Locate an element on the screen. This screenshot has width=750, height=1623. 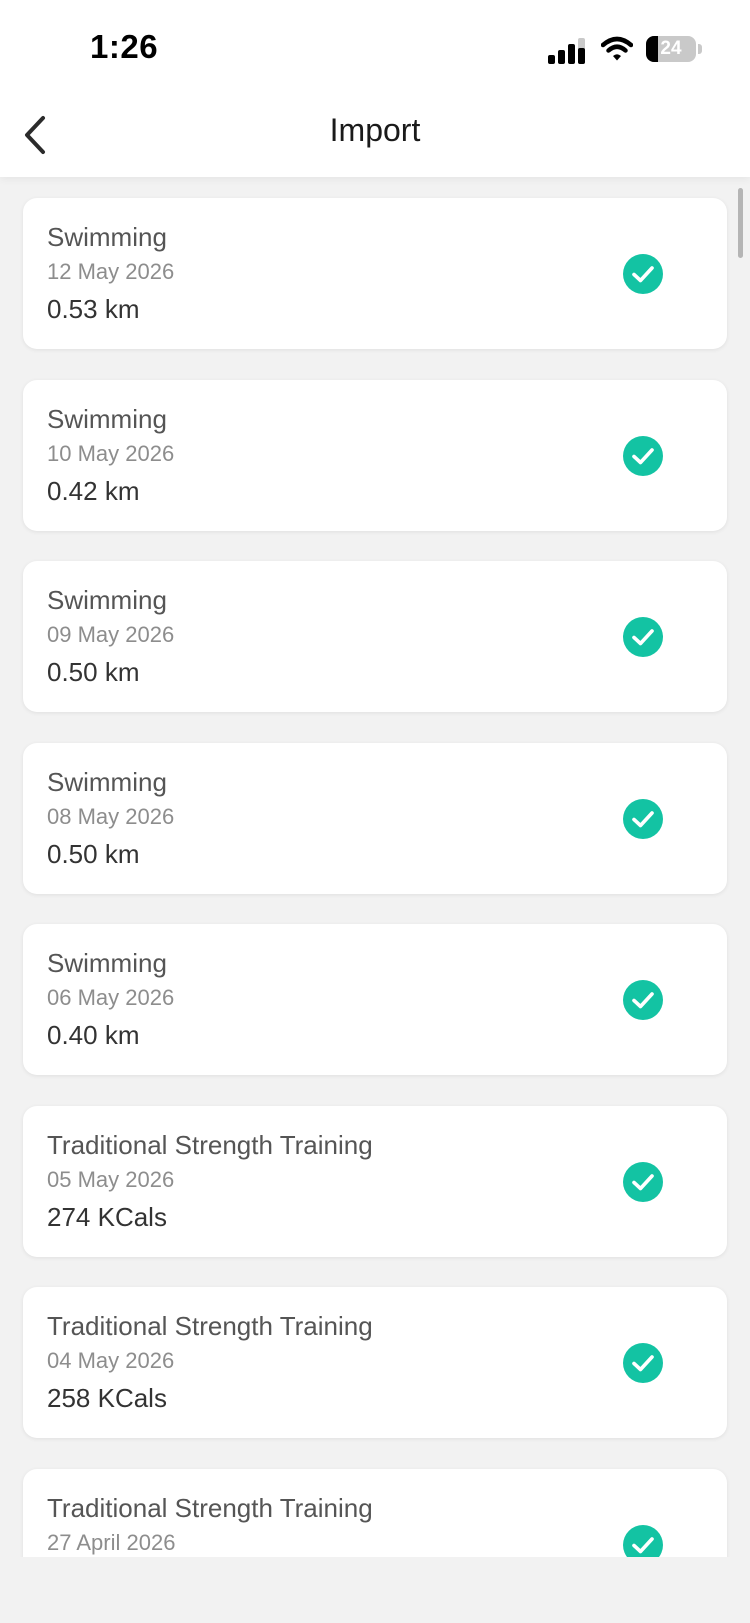
navigation-bar: Import is located at coordinates (375, 138).